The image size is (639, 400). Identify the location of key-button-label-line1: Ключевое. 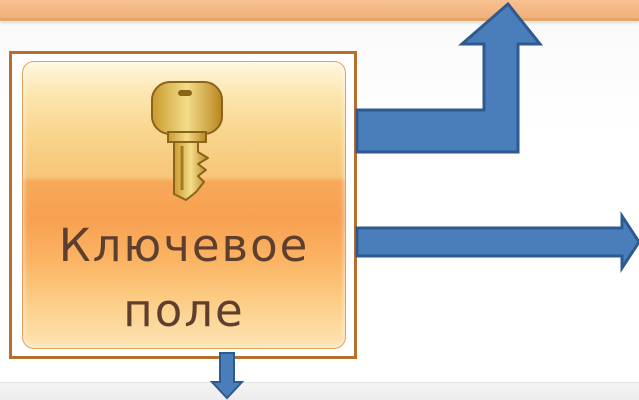
(184, 245).